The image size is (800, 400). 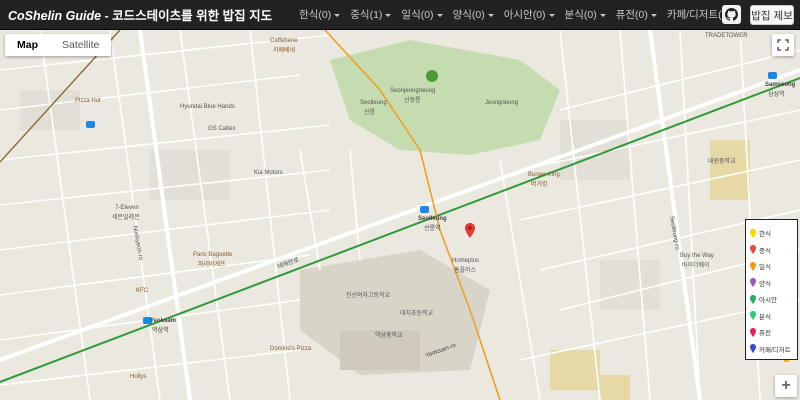 What do you see at coordinates (417, 15) in the screenshot?
I see `menu-japanese-label: 일식(0)` at bounding box center [417, 15].